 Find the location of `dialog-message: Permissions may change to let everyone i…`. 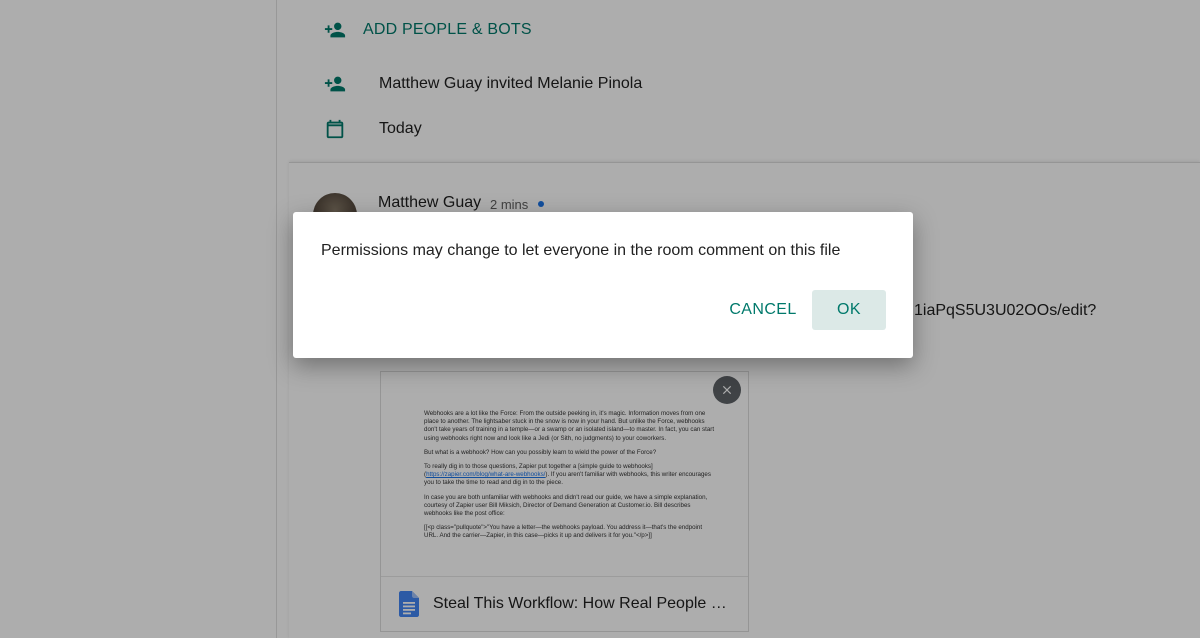

dialog-message: Permissions may change to let everyone i… is located at coordinates (581, 250).